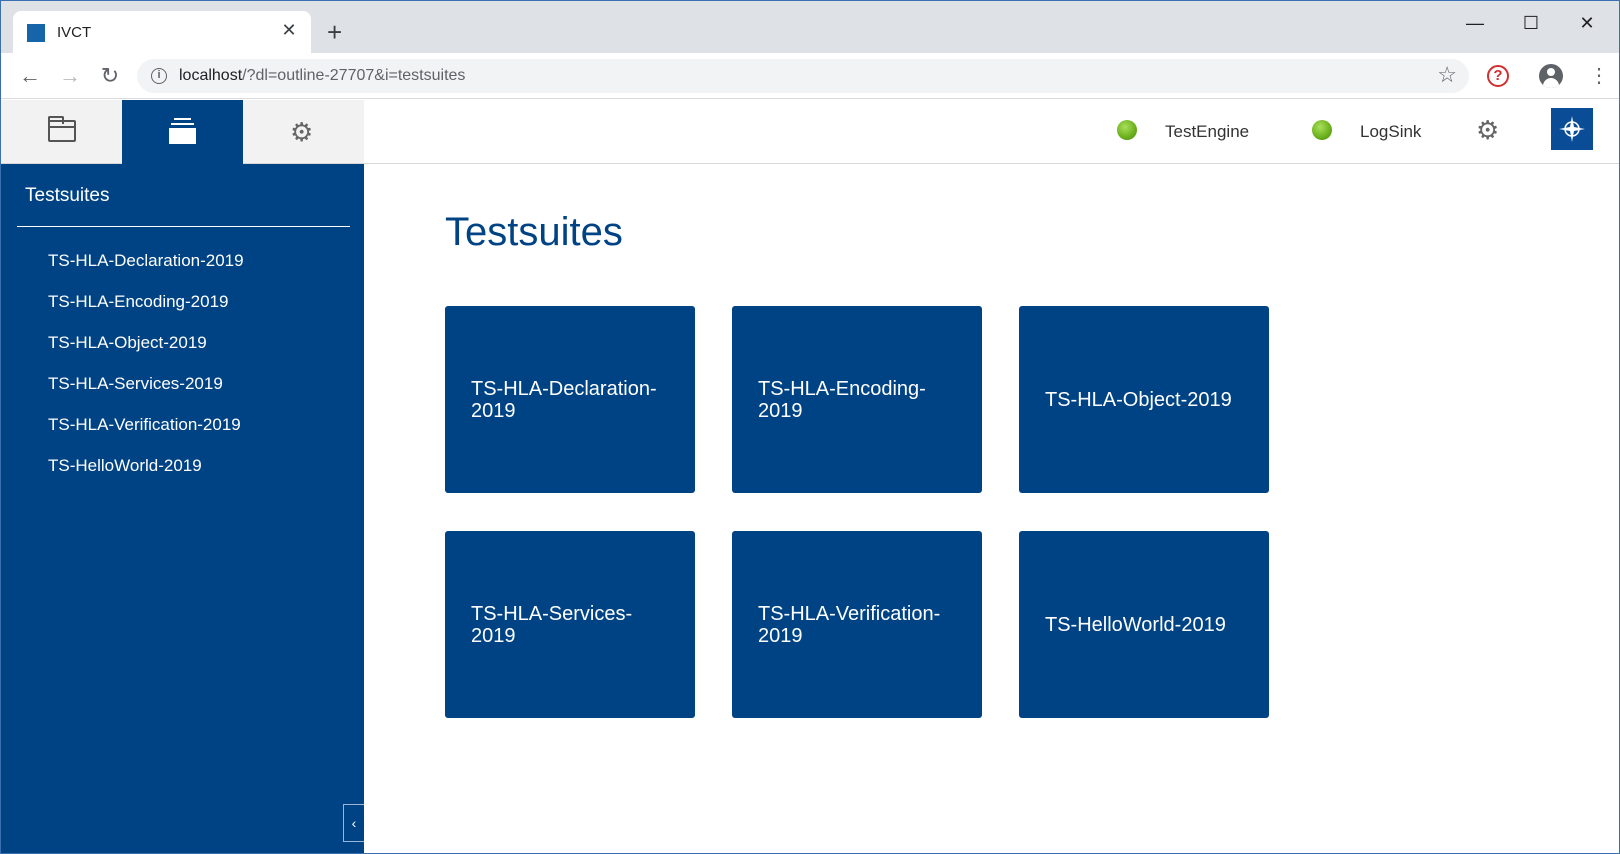 The width and height of the screenshot is (1620, 854). I want to click on testsuite-card-declaration: TS-HLA-Declaration-2019, so click(570, 399).